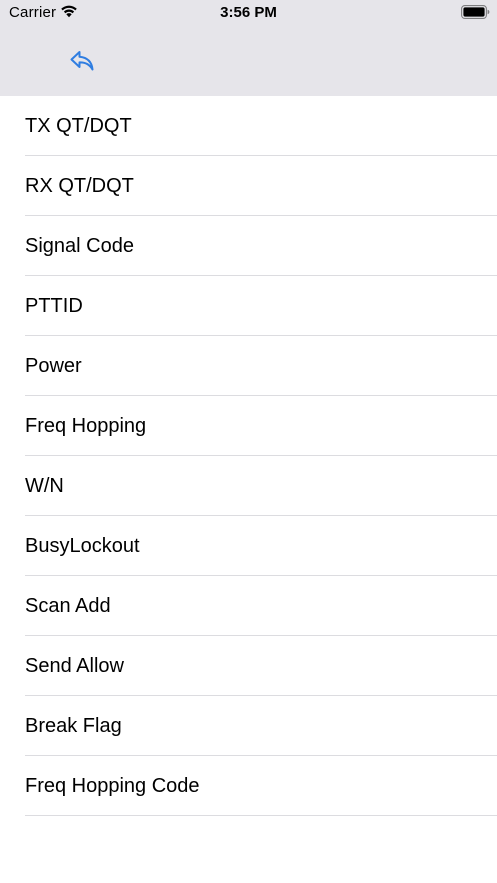 This screenshot has height=883, width=497. What do you see at coordinates (53, 366) in the screenshot?
I see `list-item-label: Power` at bounding box center [53, 366].